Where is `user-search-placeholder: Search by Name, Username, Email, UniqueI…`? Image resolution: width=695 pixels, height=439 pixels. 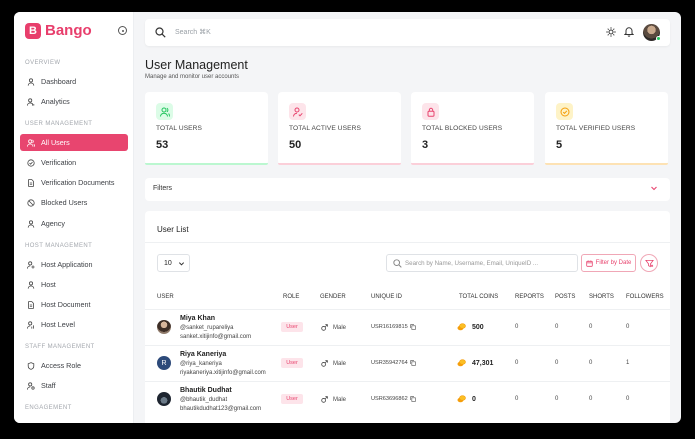
user-search-placeholder: Search by Name, Username, Email, UniqueI… is located at coordinates (472, 263).